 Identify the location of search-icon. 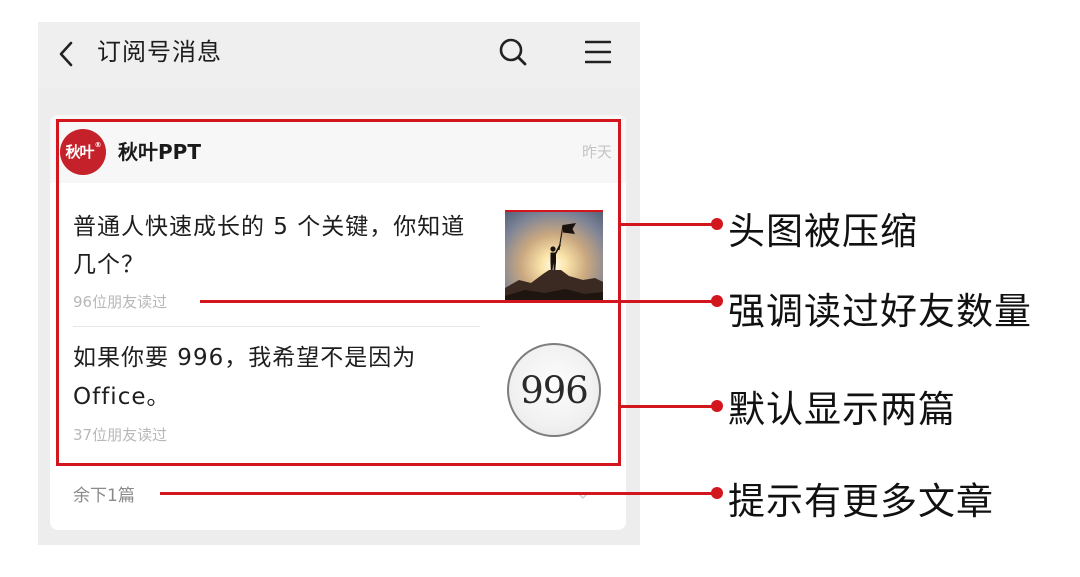
(513, 52).